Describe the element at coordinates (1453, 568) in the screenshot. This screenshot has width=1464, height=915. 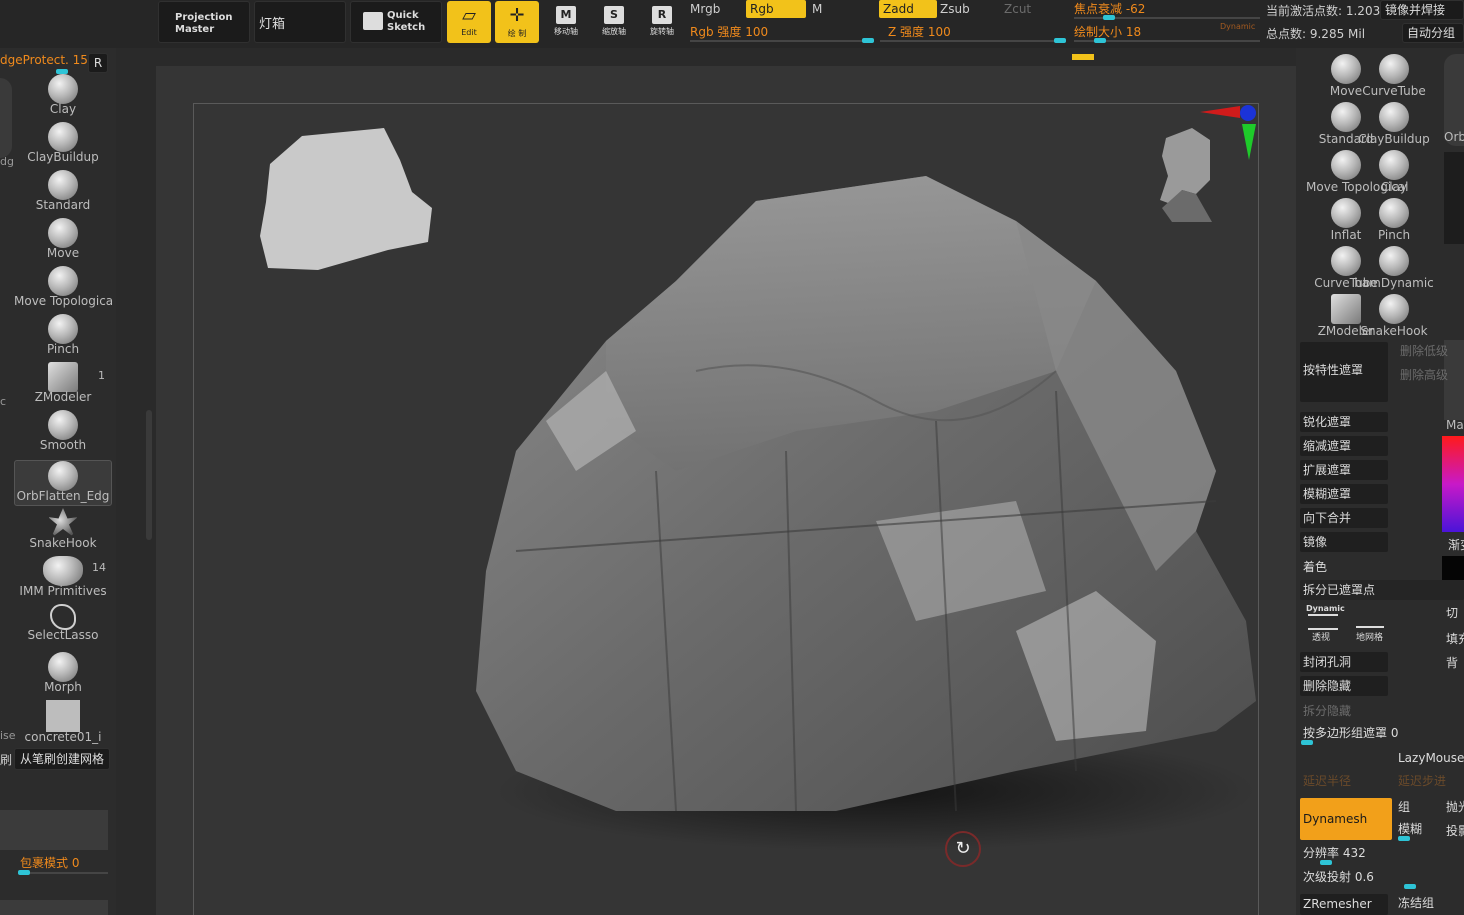
I see `secondary-color-swatch` at that location.